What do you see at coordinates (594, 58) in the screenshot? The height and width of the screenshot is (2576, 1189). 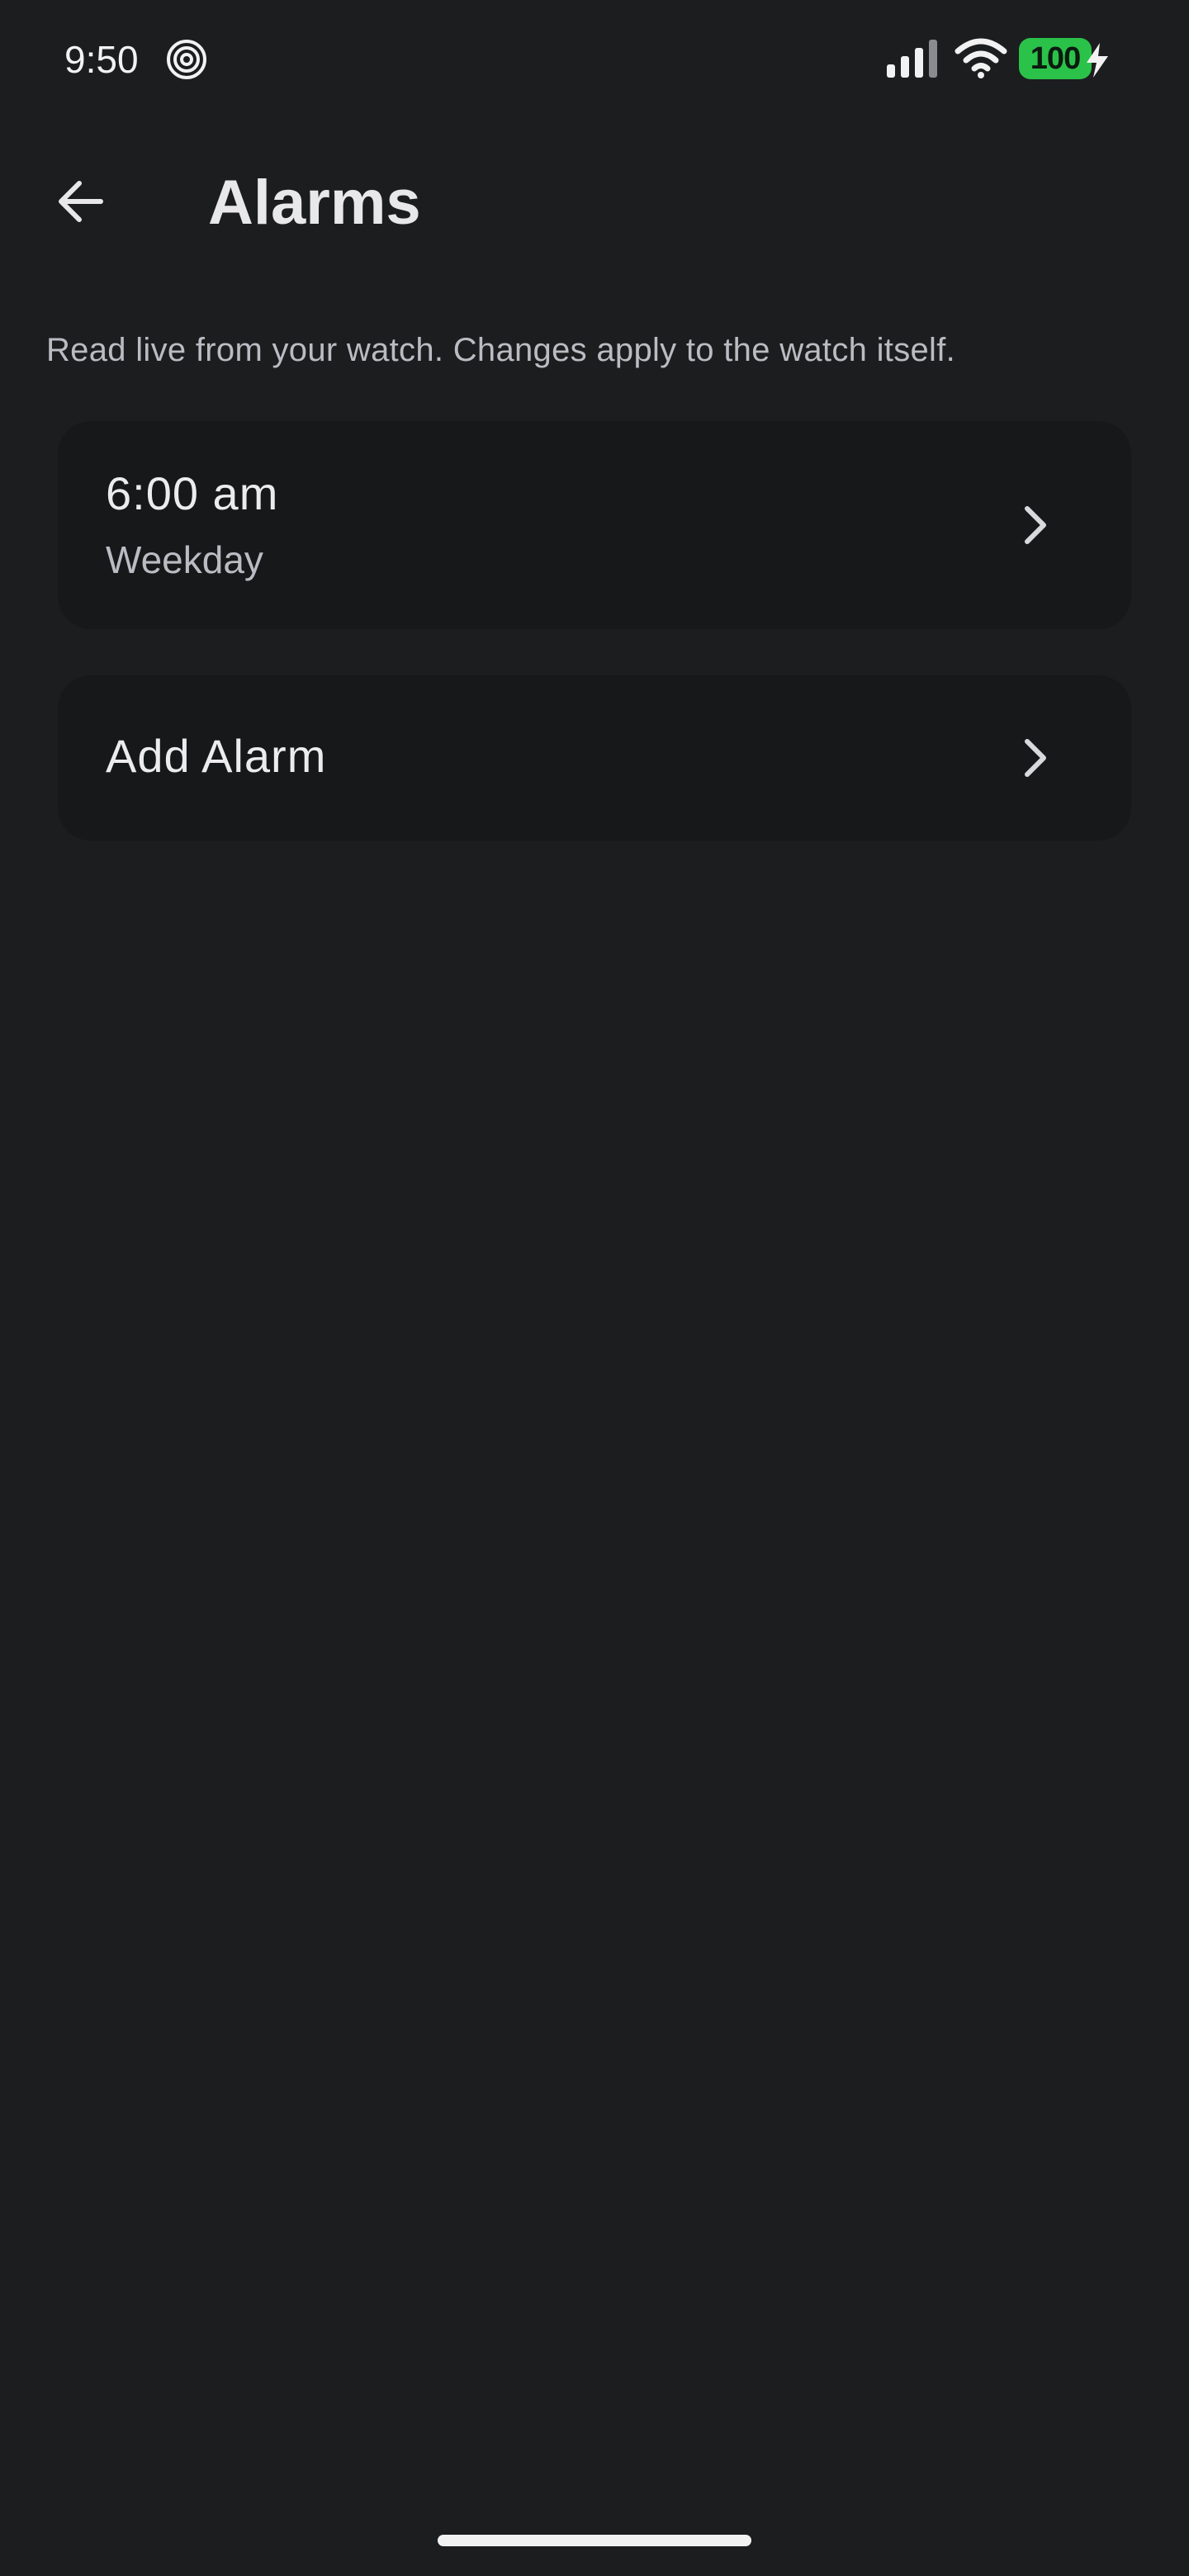 I see `status-bar: 9:50 100` at bounding box center [594, 58].